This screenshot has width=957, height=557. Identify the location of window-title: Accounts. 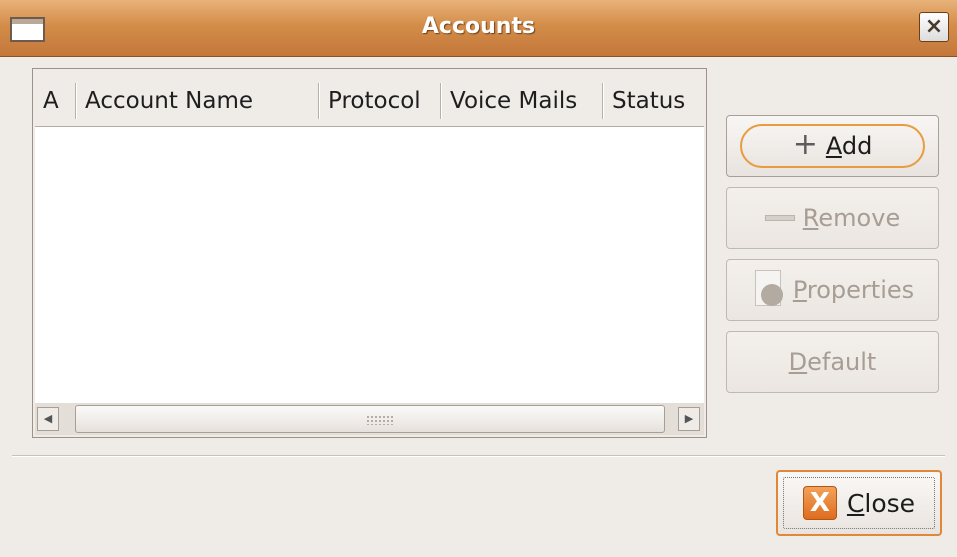
(478, 26).